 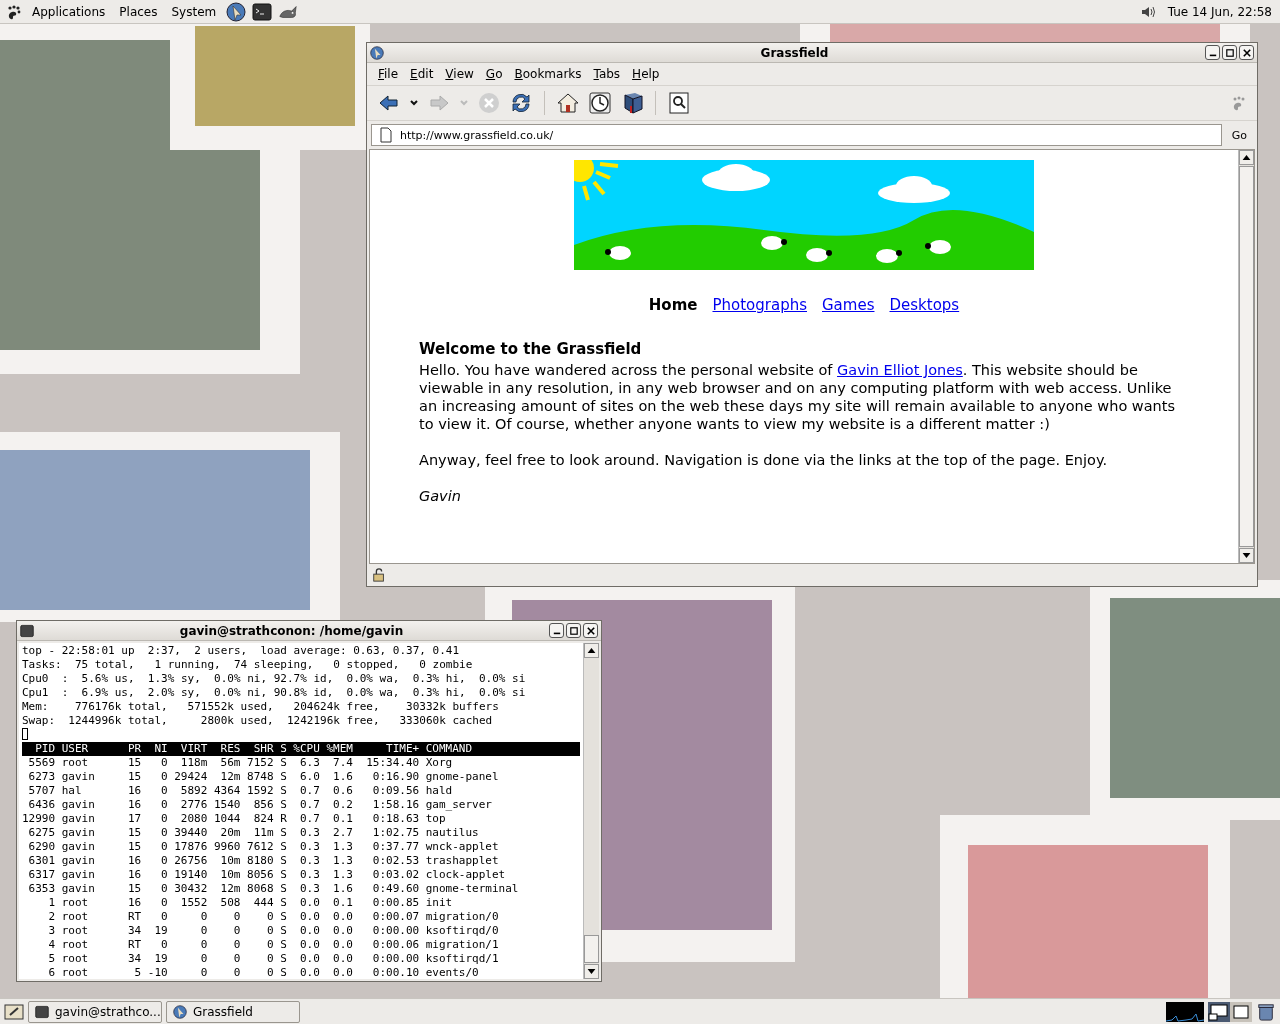 I want to click on menu-item: Tabs, so click(x=607, y=74).